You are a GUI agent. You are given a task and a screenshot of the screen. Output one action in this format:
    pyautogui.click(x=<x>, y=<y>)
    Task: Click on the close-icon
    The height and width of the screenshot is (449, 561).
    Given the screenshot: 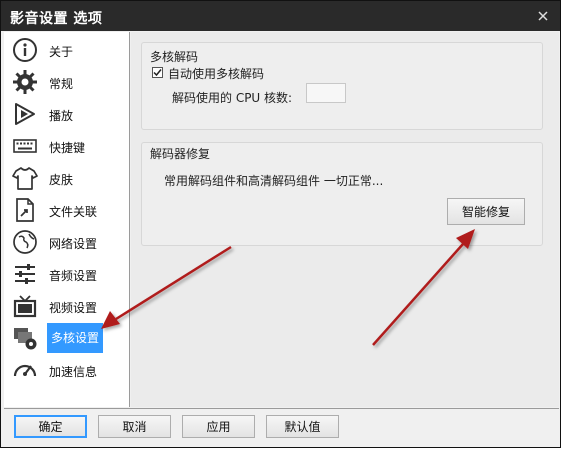 What is the action you would take?
    pyautogui.click(x=543, y=16)
    